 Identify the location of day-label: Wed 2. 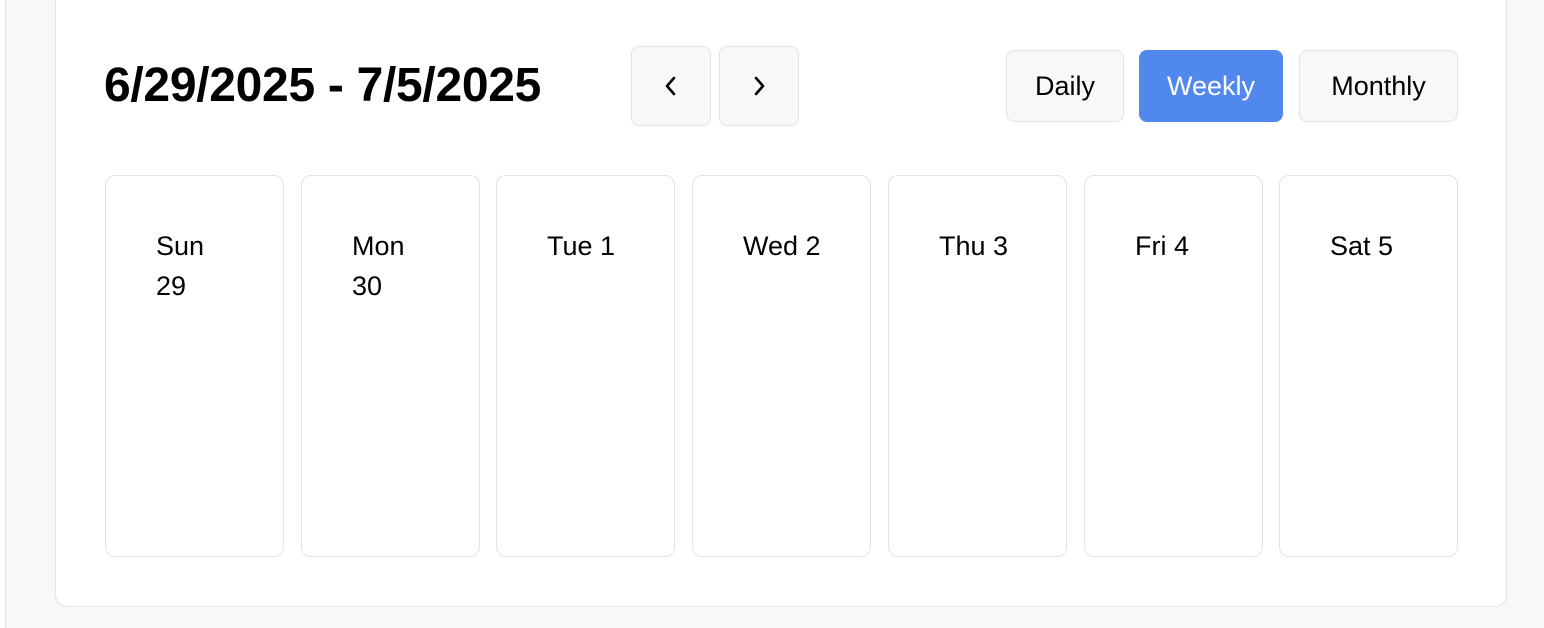
(782, 246).